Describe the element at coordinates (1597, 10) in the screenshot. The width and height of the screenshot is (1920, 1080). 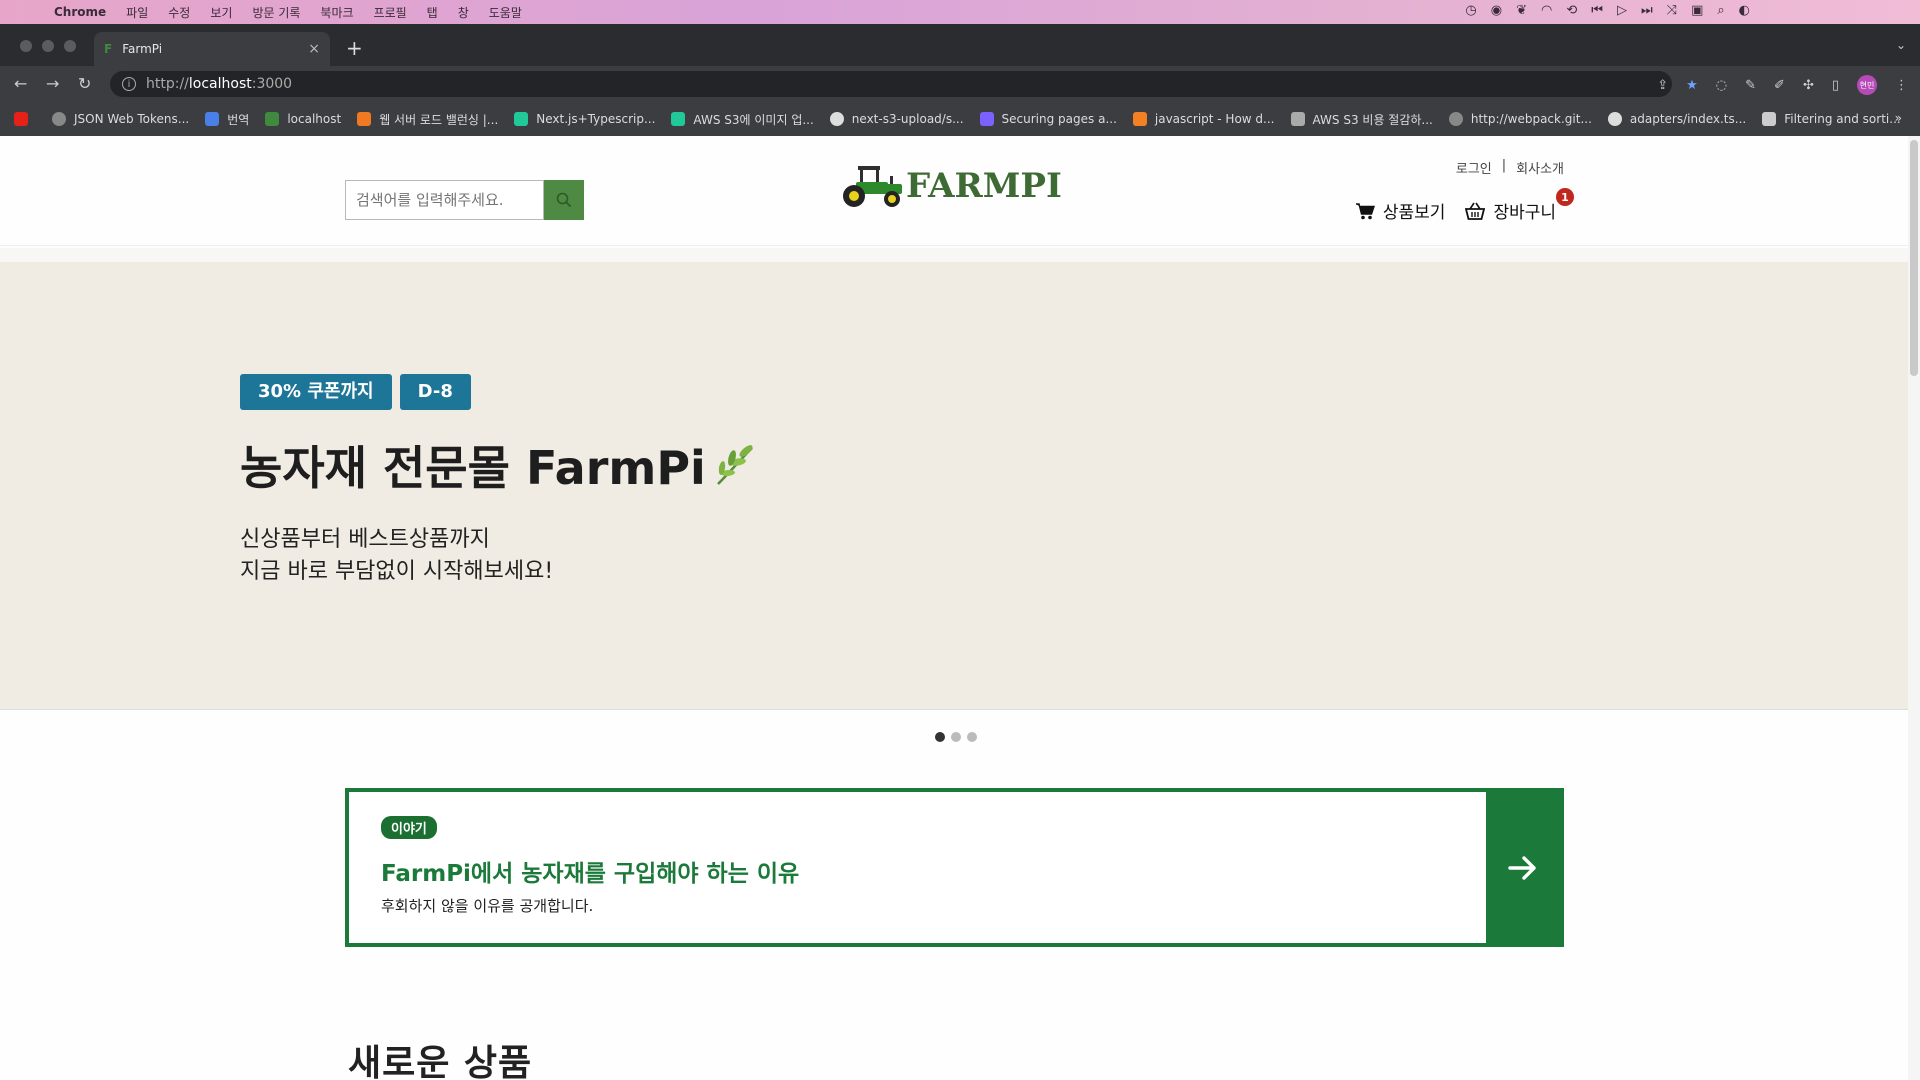
I see `prev-track-icon: ⏮` at that location.